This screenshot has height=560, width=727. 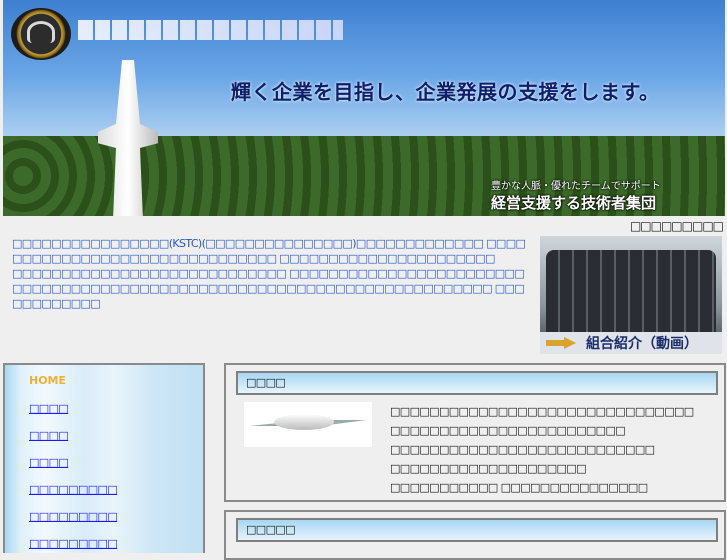 I want to click on text-line: □□□□□□□□□□□□□□□□□□□□, so click(x=488, y=468).